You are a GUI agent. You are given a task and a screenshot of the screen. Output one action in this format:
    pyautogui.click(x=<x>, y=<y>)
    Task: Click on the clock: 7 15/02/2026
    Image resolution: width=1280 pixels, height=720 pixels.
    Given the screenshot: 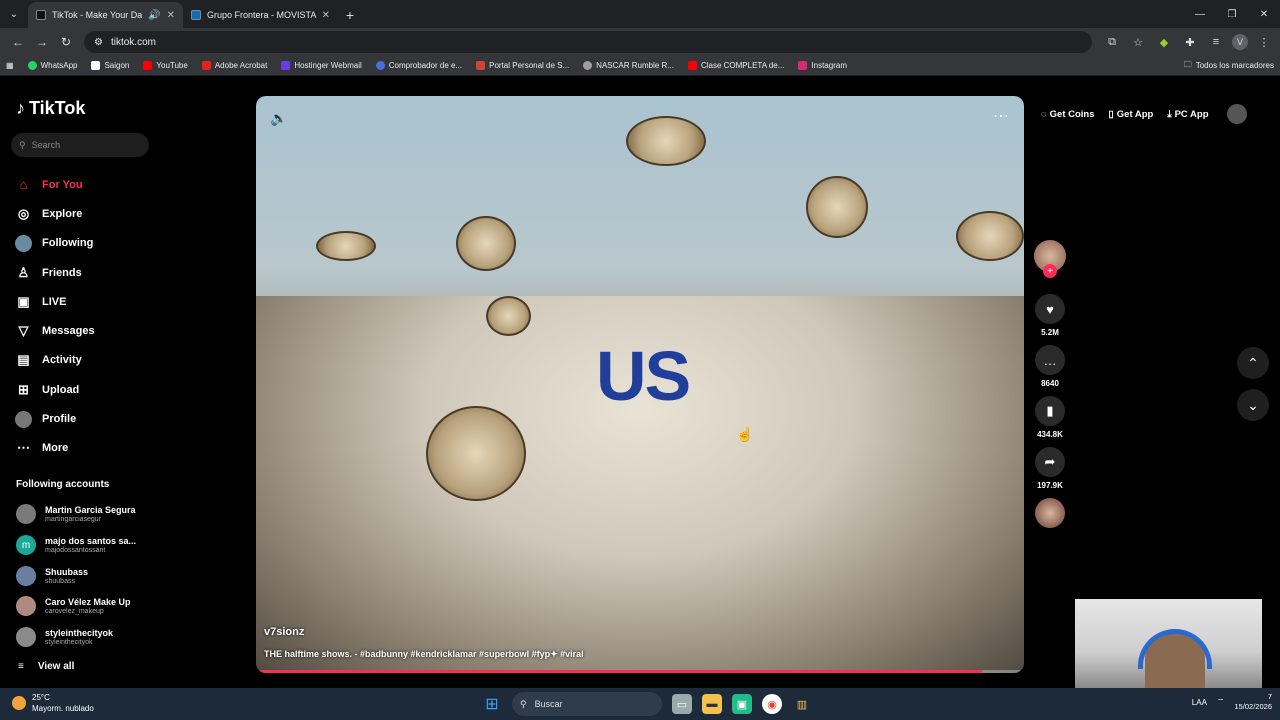 What is the action you would take?
    pyautogui.click(x=1253, y=702)
    